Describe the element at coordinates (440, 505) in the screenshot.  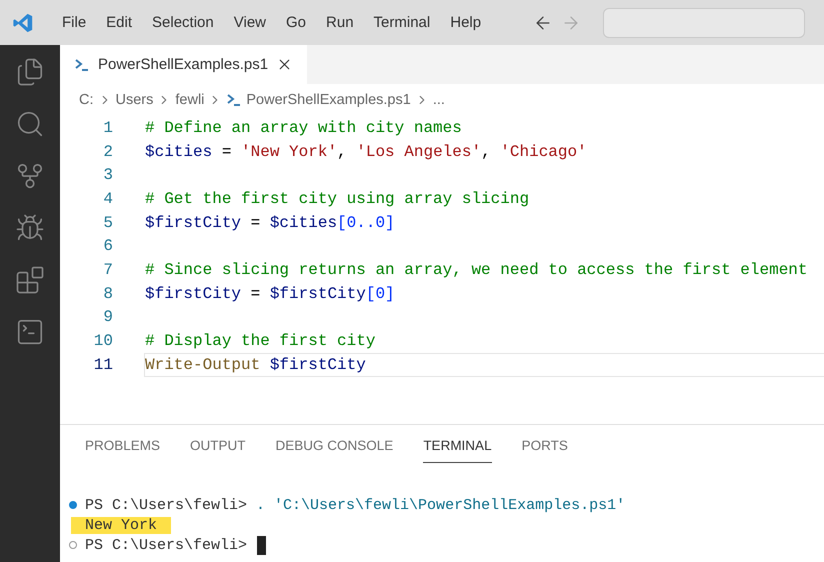
I see `terminal-command: . 'C:\Users\fewli\PowerShellExamples.ps1'` at that location.